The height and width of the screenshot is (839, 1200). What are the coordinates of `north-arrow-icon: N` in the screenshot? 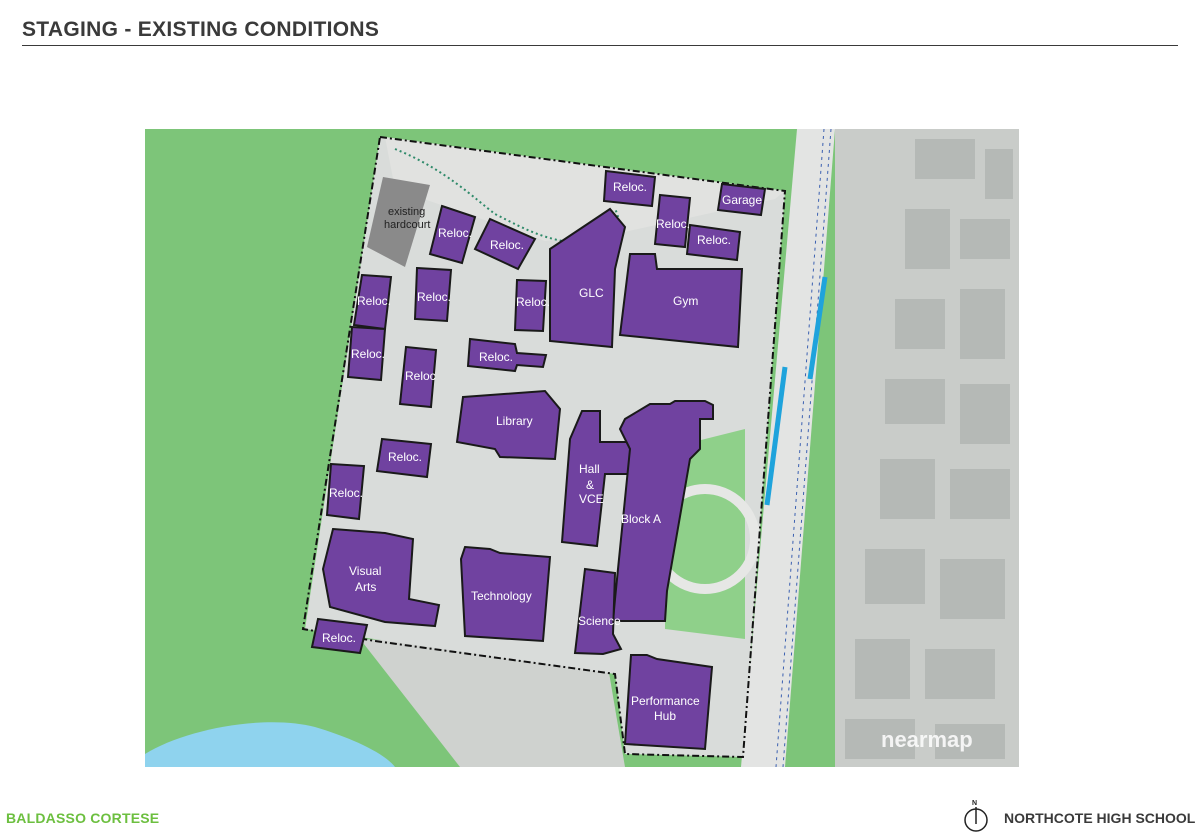 It's located at (976, 816).